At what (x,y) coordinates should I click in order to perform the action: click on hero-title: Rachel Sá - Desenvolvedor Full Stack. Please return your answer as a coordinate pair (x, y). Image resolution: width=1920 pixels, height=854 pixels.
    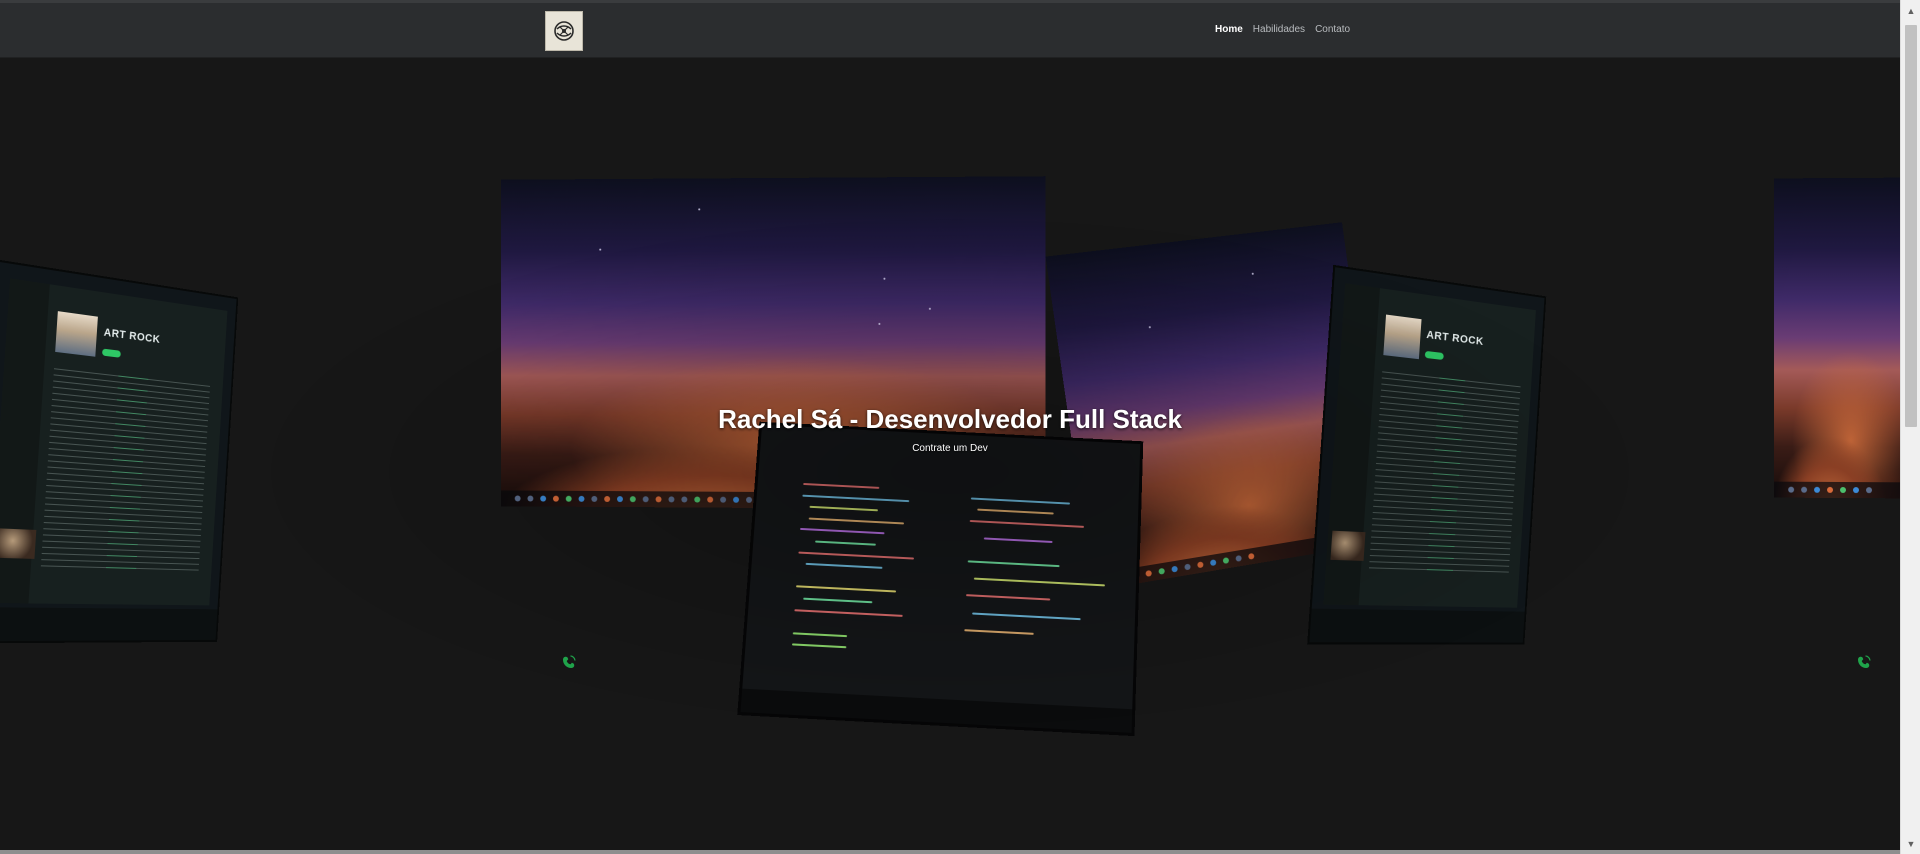
    Looking at the image, I should click on (950, 419).